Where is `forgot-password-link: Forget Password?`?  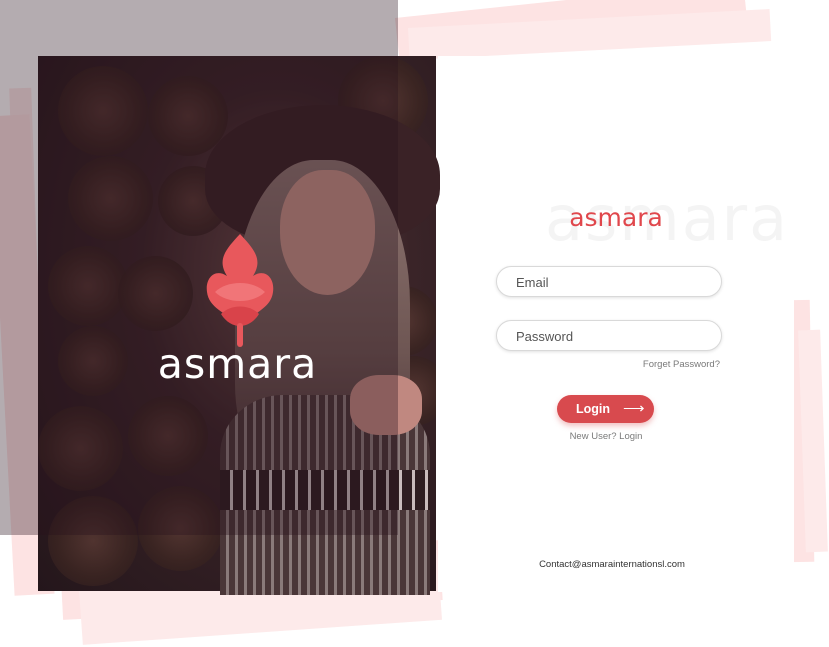
forgot-password-link: Forget Password? is located at coordinates (660, 364).